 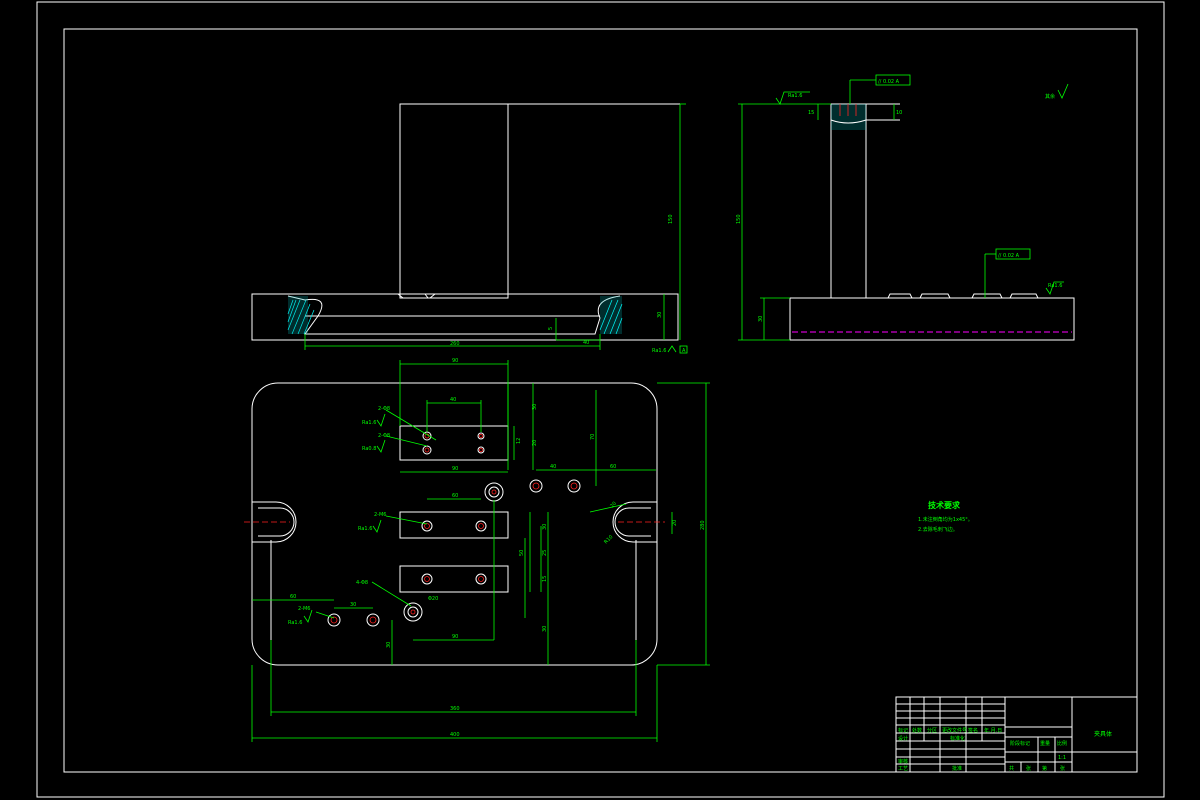 What do you see at coordinates (660, 315) in the screenshot?
I see `dim-front-base-height-label: 30` at bounding box center [660, 315].